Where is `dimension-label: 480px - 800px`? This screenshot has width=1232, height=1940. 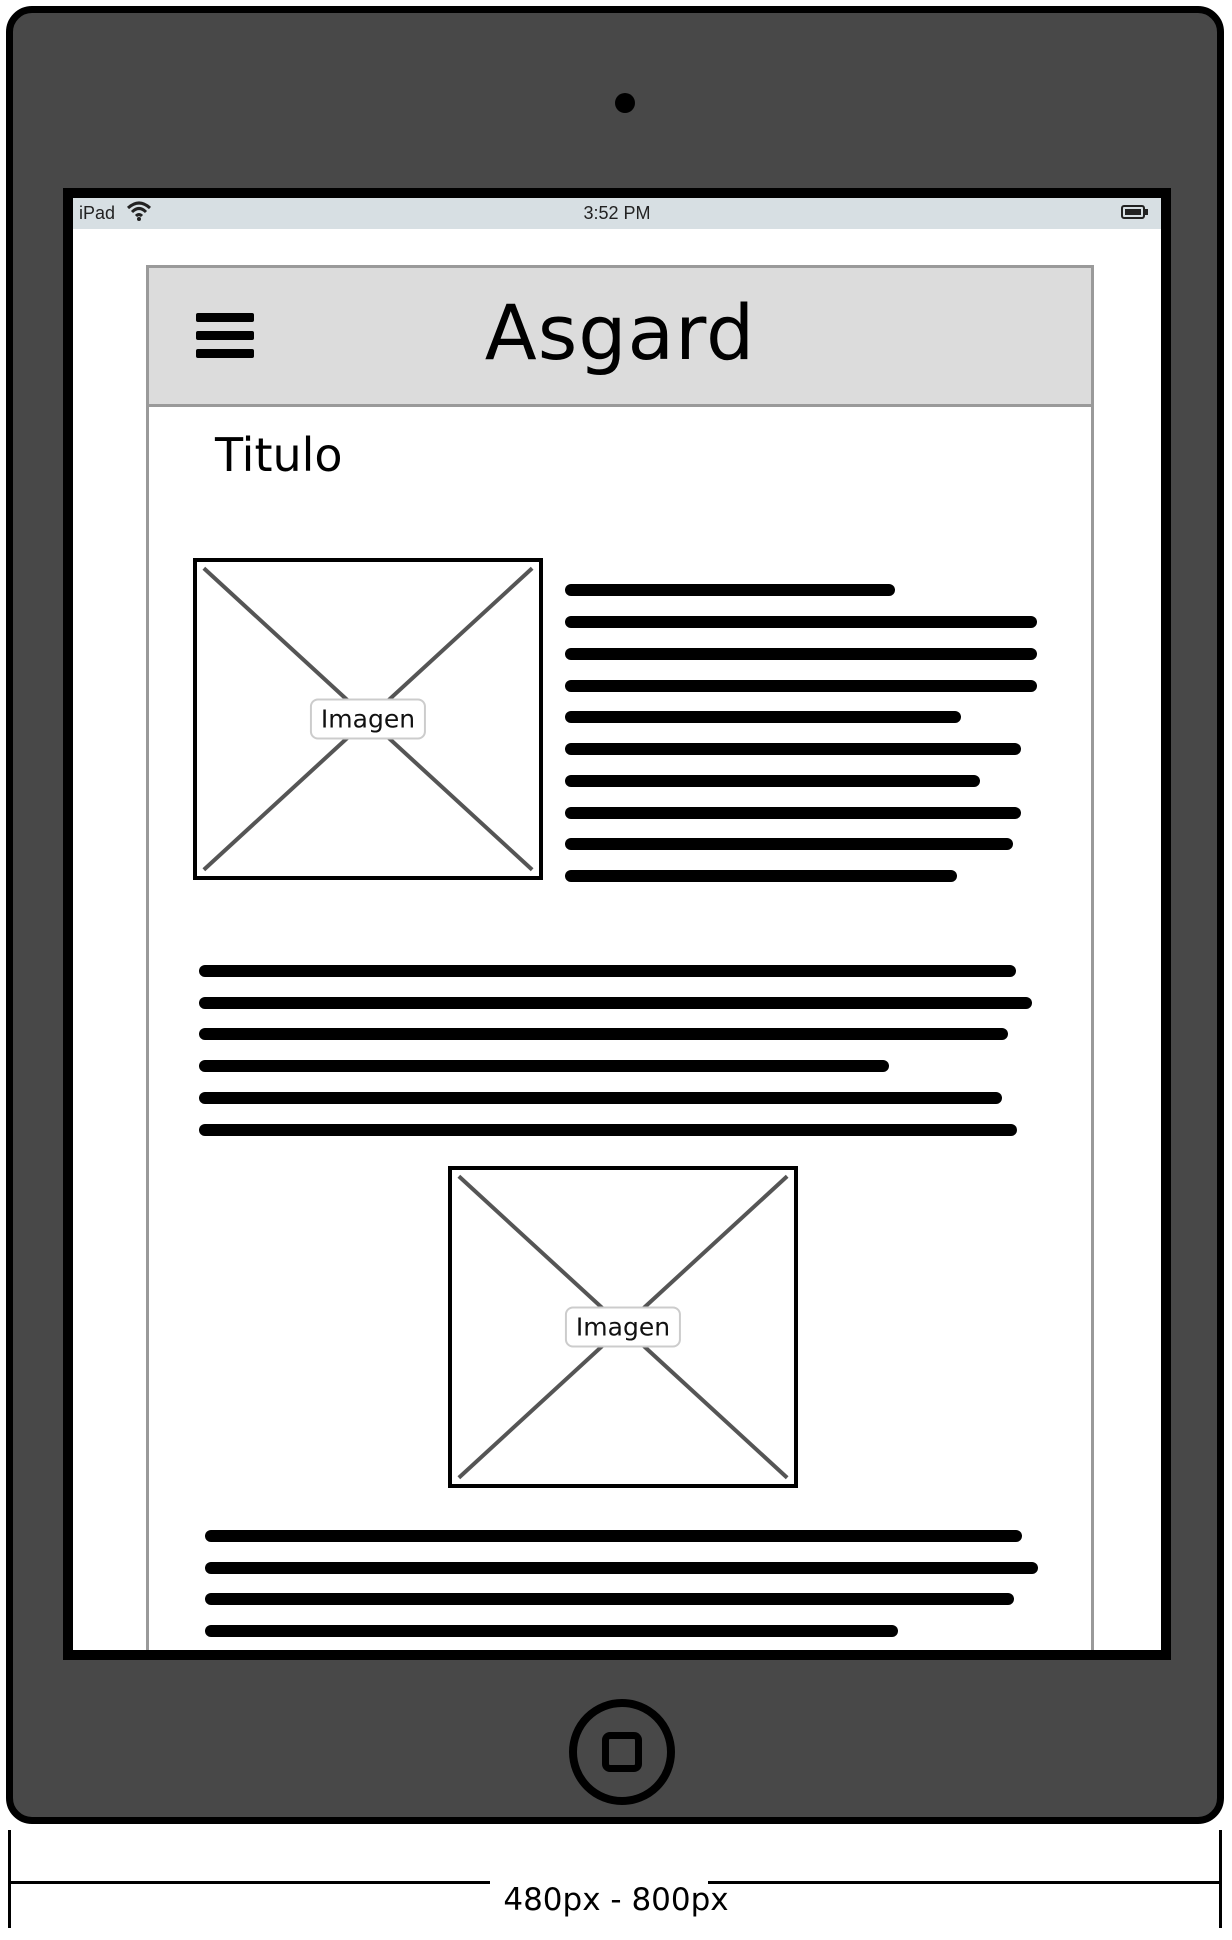 dimension-label: 480px - 800px is located at coordinates (616, 1900).